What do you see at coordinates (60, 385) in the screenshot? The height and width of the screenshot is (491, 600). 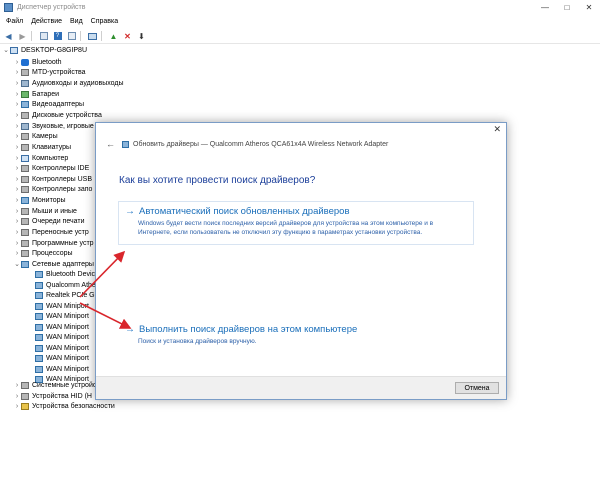 I see `tree-item: › Системные устройства` at bounding box center [60, 385].